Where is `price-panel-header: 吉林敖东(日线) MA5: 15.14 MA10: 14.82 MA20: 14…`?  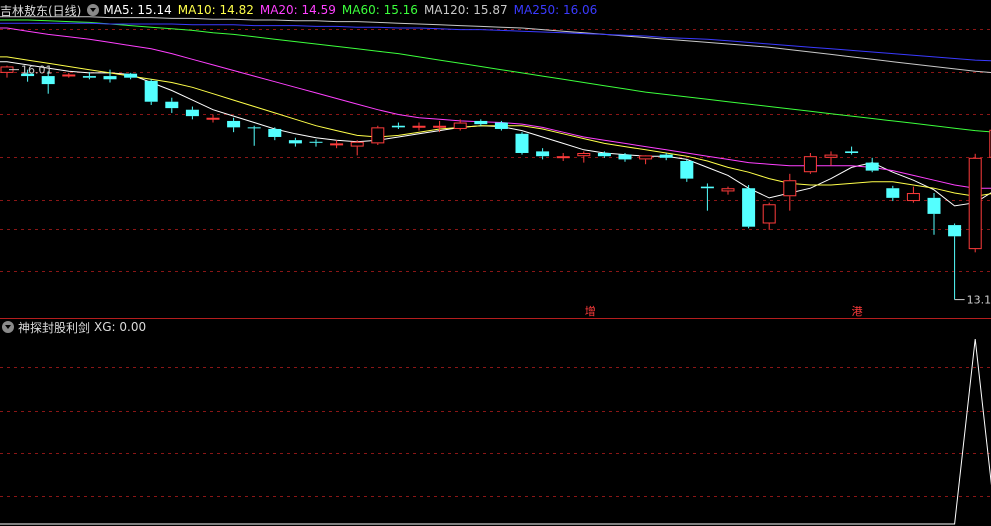 price-panel-header: 吉林敖东(日线) MA5: 15.14 MA10: 14.82 MA20: 14… is located at coordinates (301, 10).